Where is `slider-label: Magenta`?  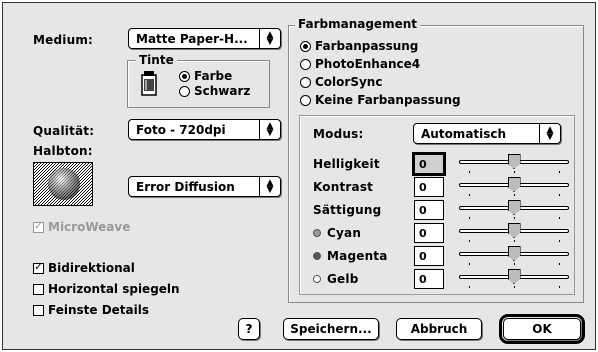
slider-label: Magenta is located at coordinates (350, 256).